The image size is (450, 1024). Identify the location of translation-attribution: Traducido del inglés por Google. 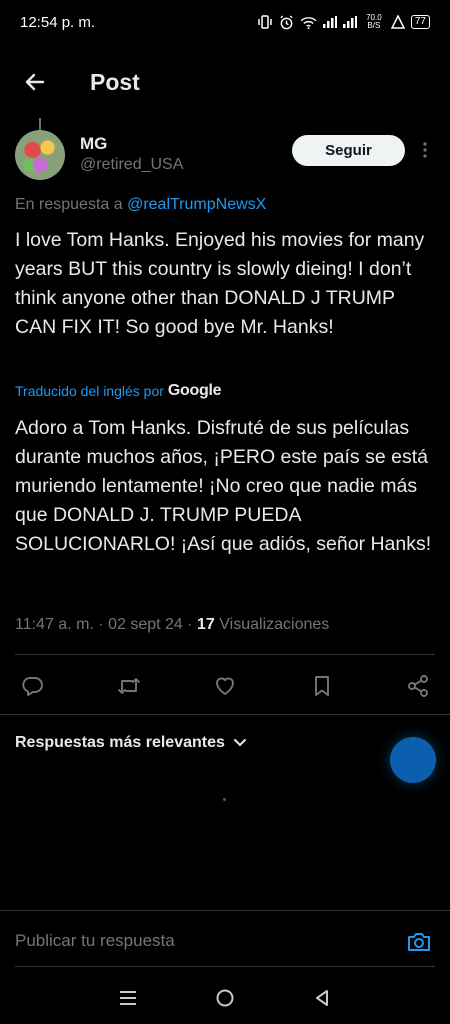
(118, 391).